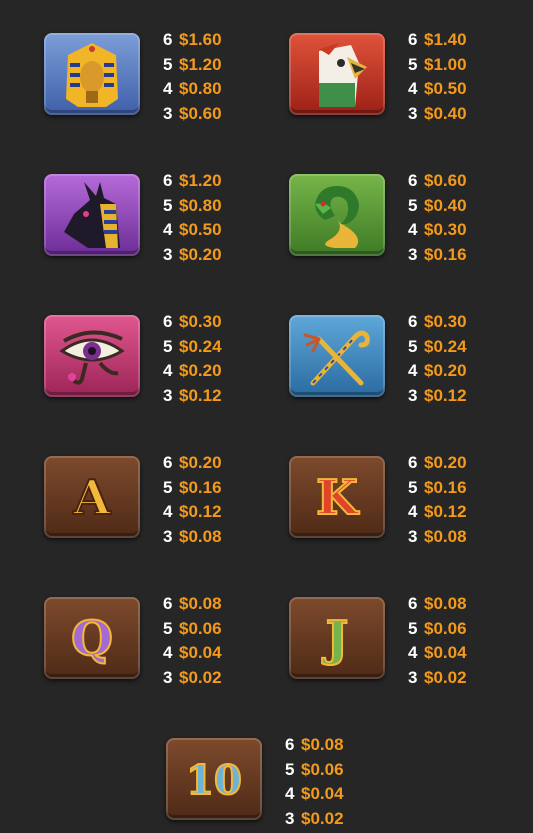 The height and width of the screenshot is (833, 533). I want to click on symbol-glyph: 10, so click(214, 780).